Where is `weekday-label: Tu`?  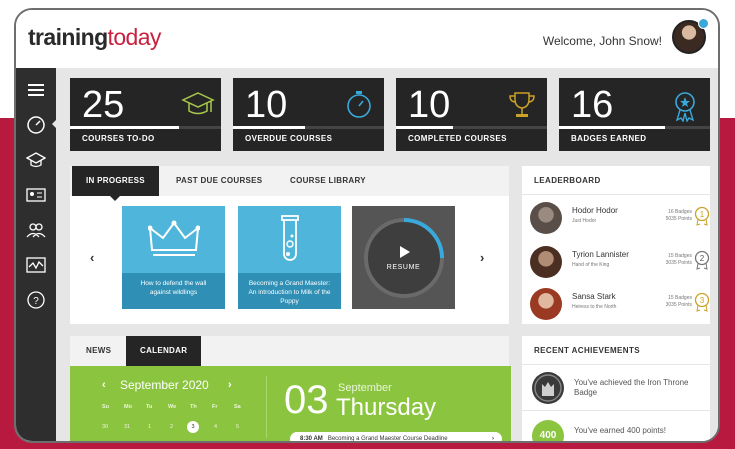
weekday-label: Tu is located at coordinates (149, 407).